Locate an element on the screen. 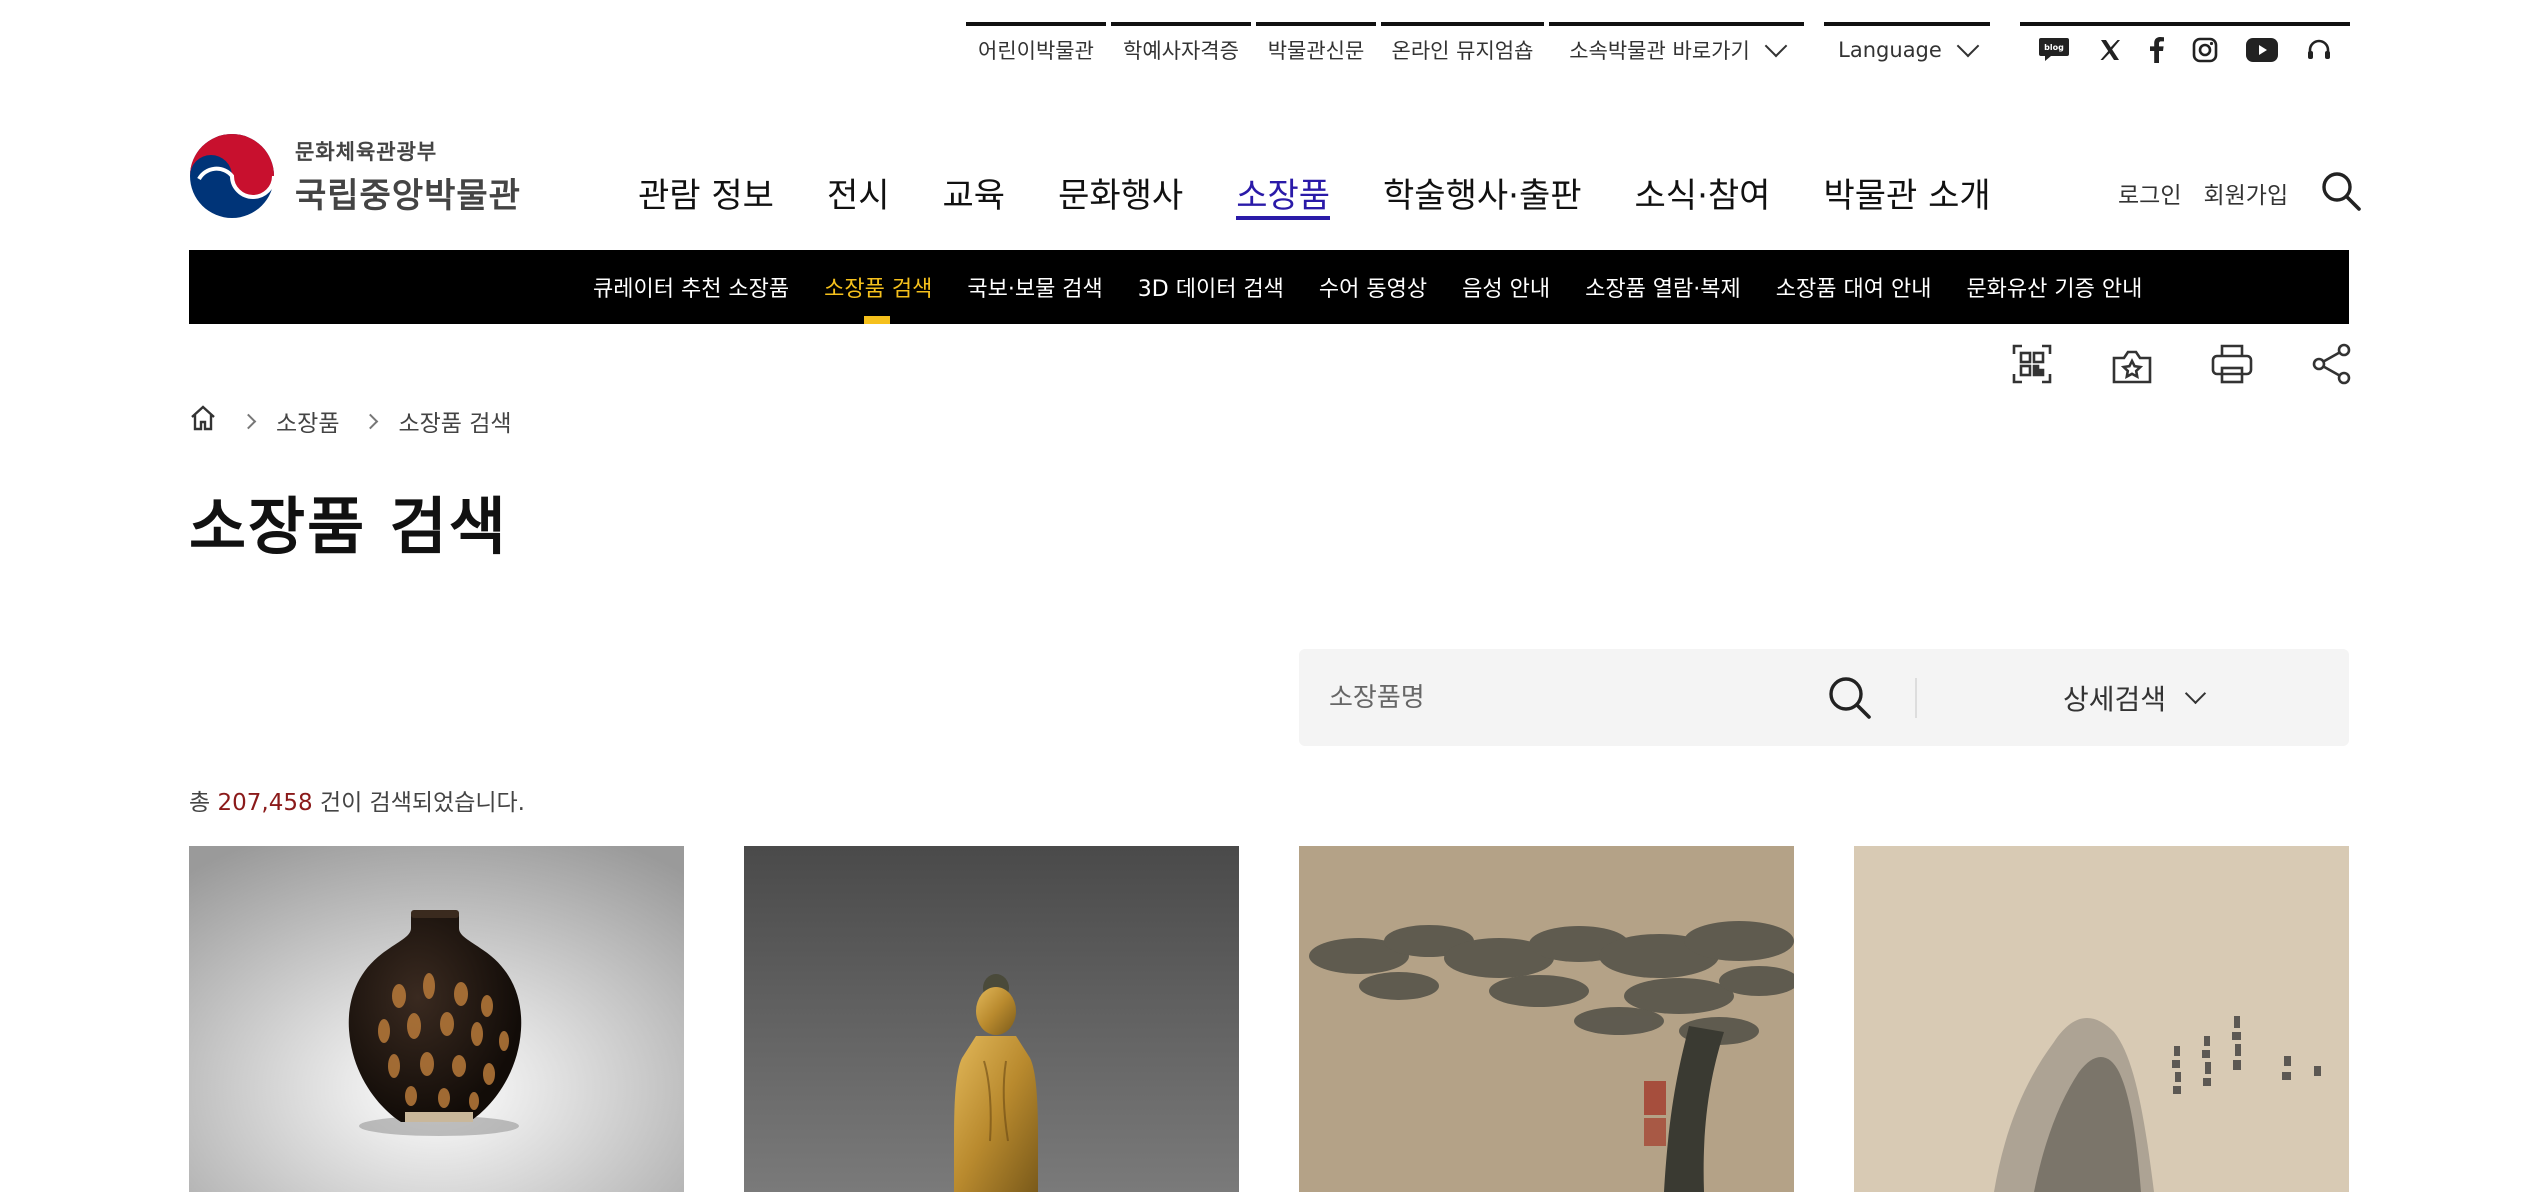 The height and width of the screenshot is (1192, 2521). collection-card-gilt-bronze-buddha is located at coordinates (991, 1019).